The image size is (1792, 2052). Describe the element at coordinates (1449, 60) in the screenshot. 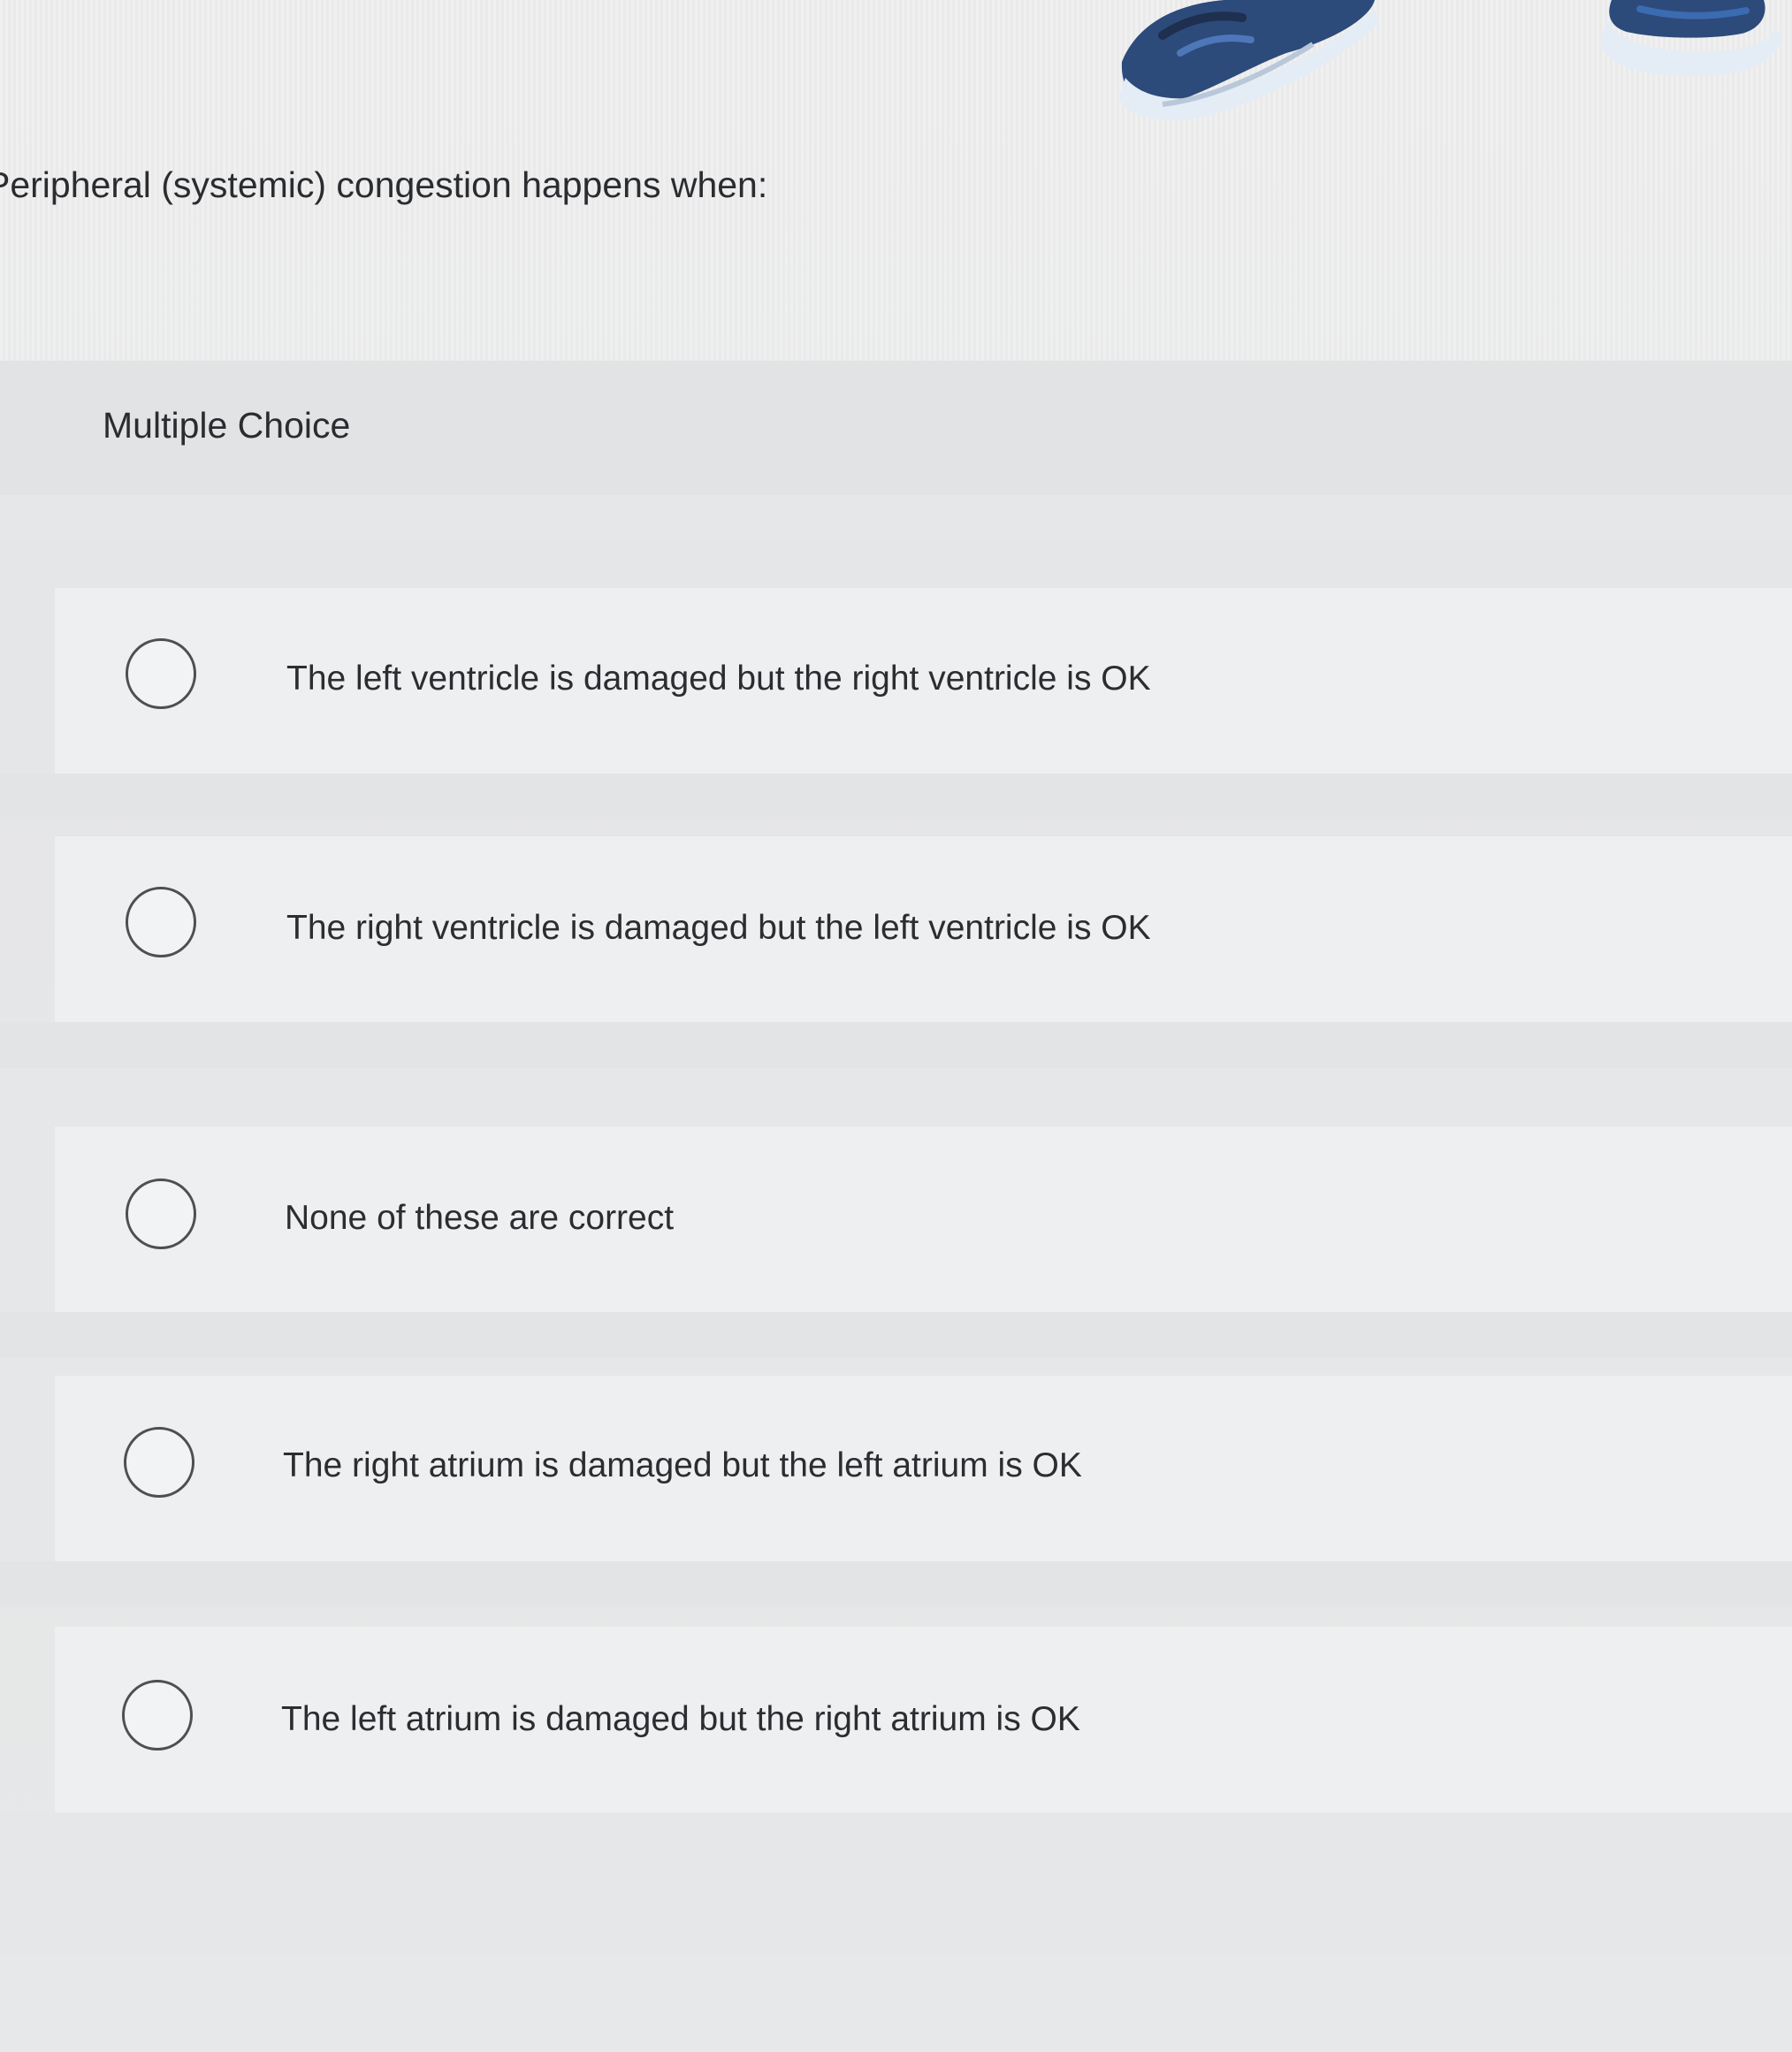

I see `sneakers-illustration` at that location.